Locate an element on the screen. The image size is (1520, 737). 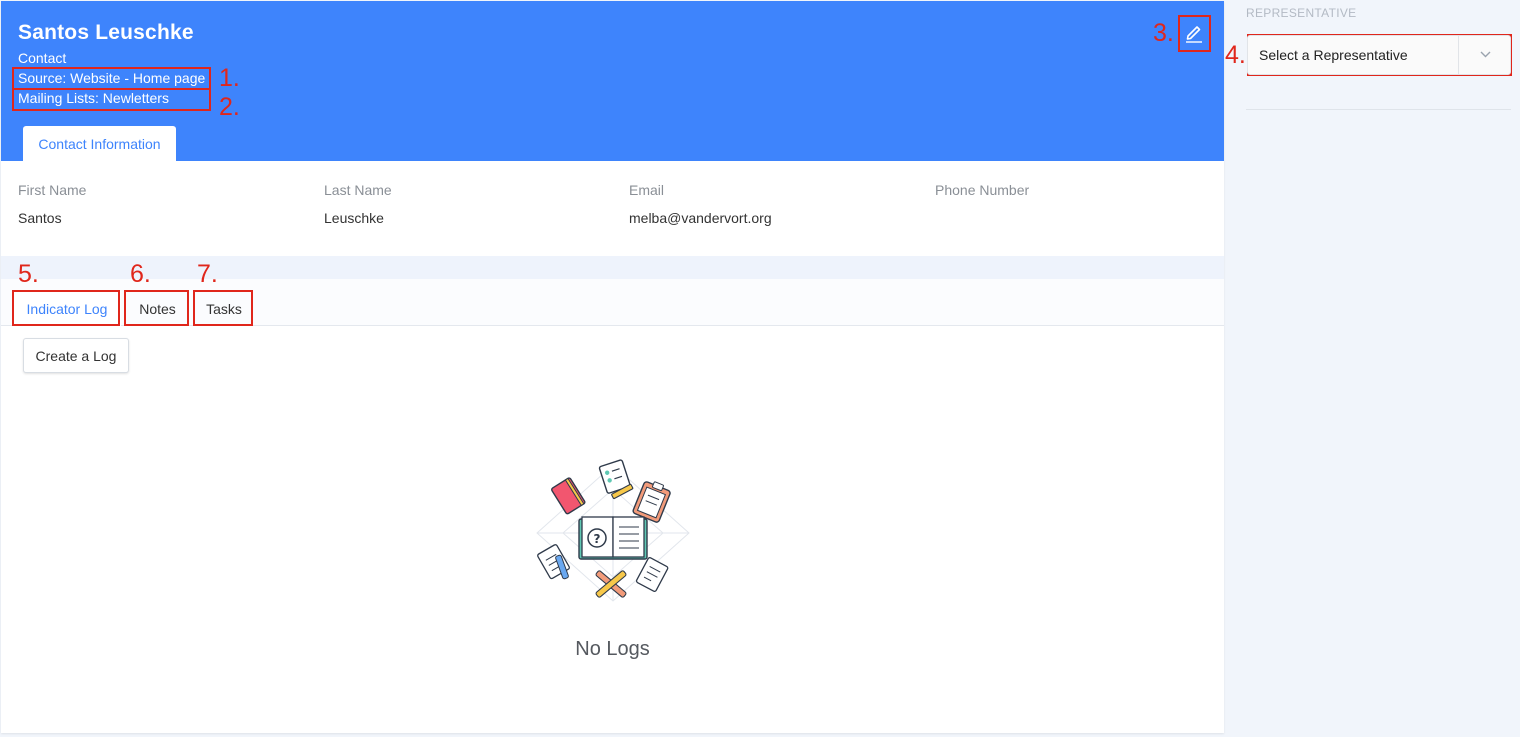
representative-select: Select a Representative is located at coordinates (1379, 55).